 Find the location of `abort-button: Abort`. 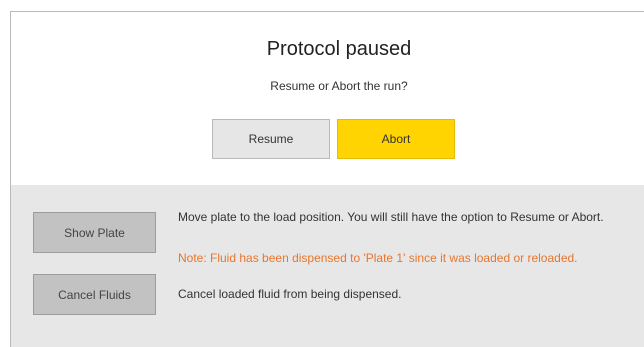

abort-button: Abort is located at coordinates (396, 139).